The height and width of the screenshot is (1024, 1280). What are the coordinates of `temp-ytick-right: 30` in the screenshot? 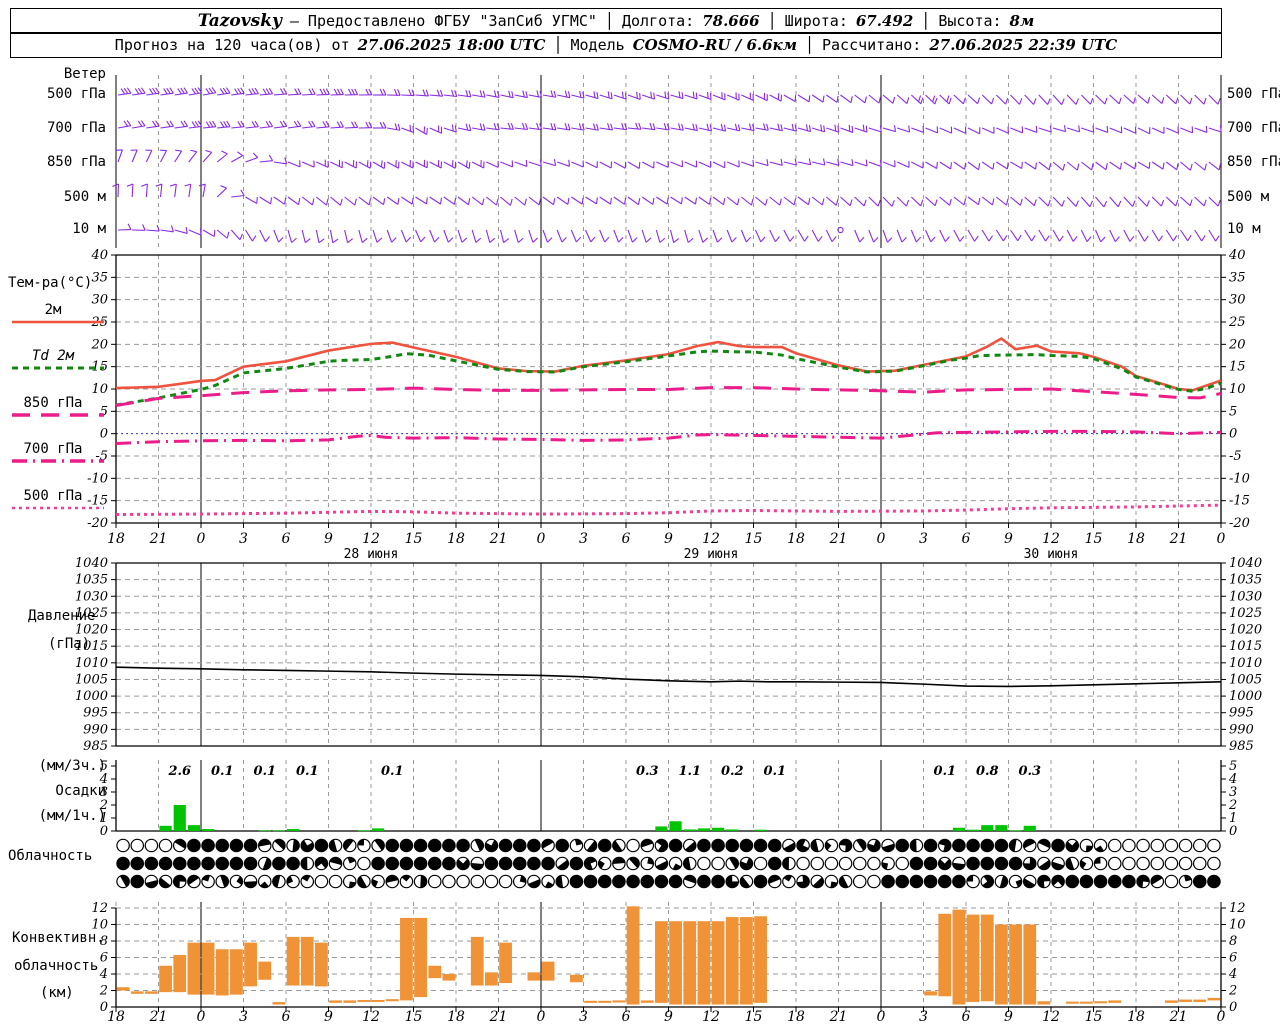 It's located at (1237, 300).